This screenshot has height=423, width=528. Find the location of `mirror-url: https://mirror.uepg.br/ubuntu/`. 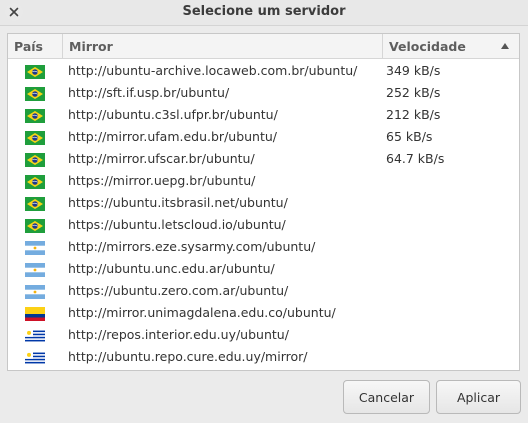

mirror-url: https://mirror.uepg.br/ubuntu/ is located at coordinates (162, 180).